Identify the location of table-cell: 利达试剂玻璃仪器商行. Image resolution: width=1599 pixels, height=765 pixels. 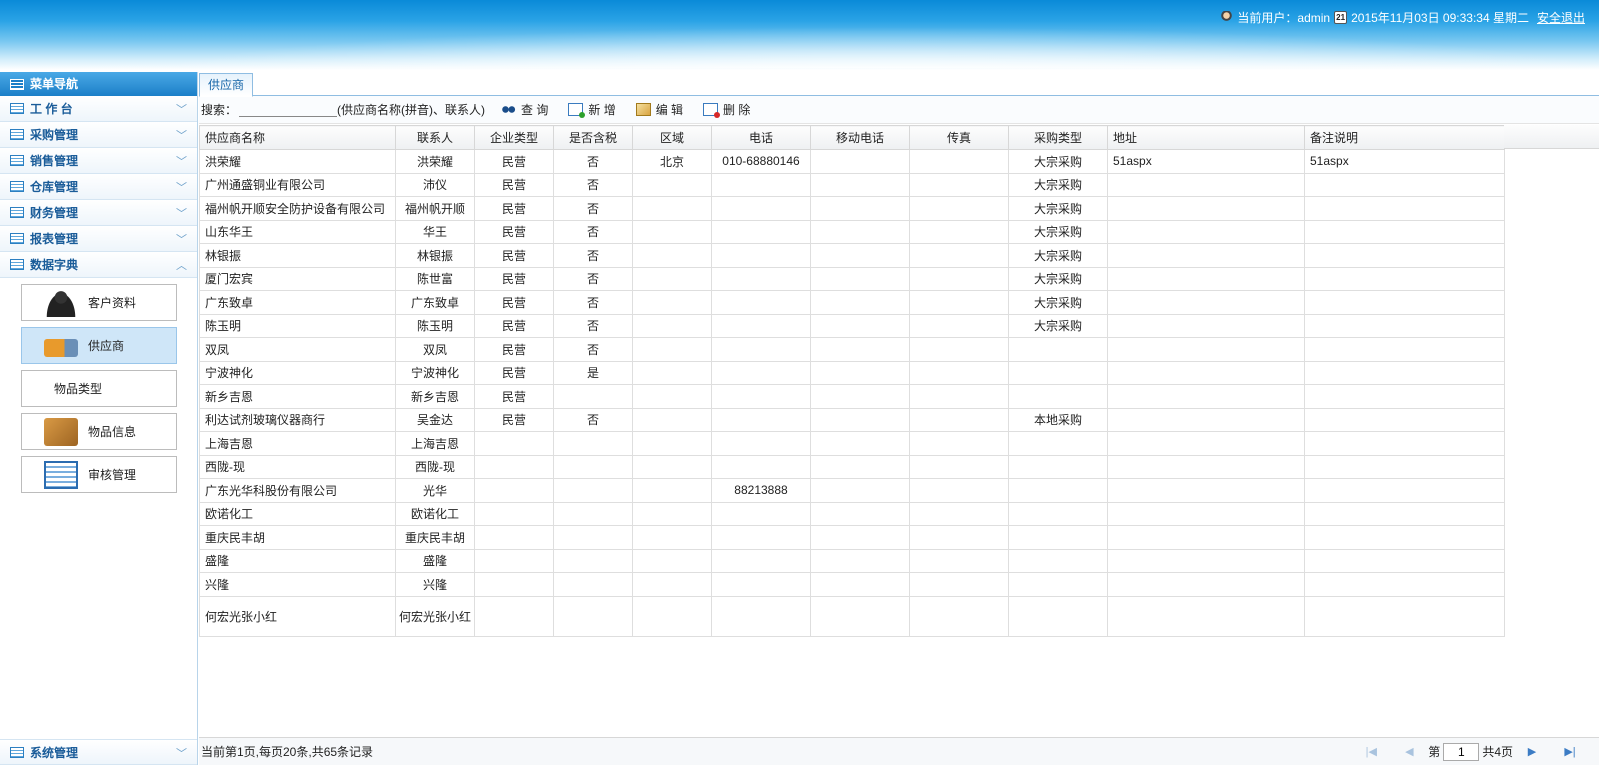
(297, 419).